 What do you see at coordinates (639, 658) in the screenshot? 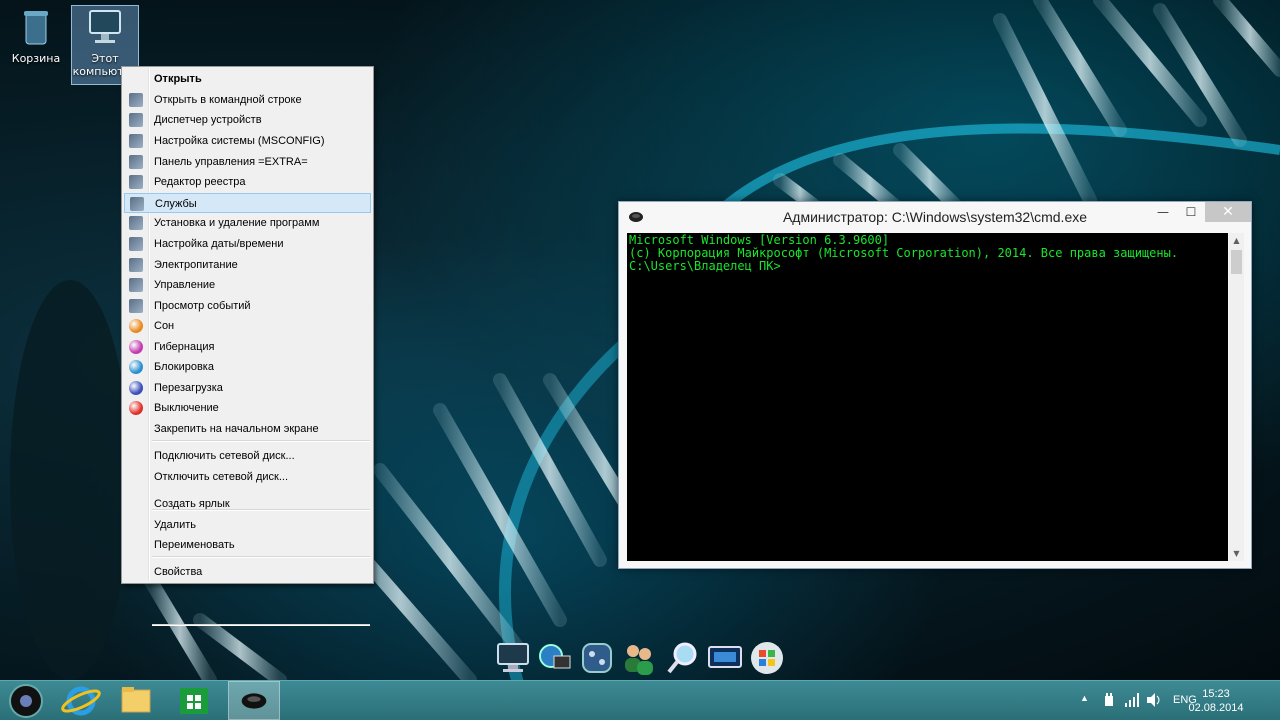
I see `users-icon` at bounding box center [639, 658].